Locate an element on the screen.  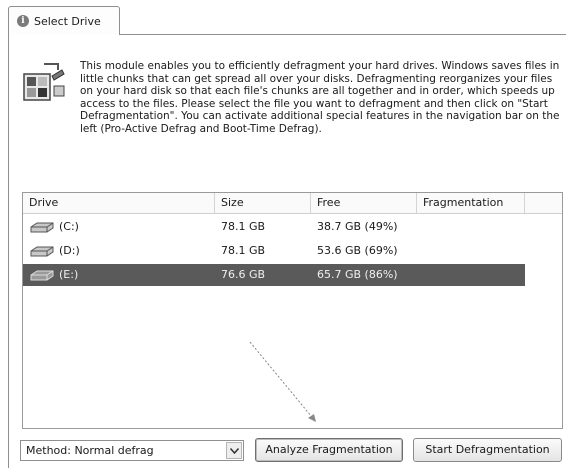
tab-select-drive: i Select Drive is located at coordinates (64, 20).